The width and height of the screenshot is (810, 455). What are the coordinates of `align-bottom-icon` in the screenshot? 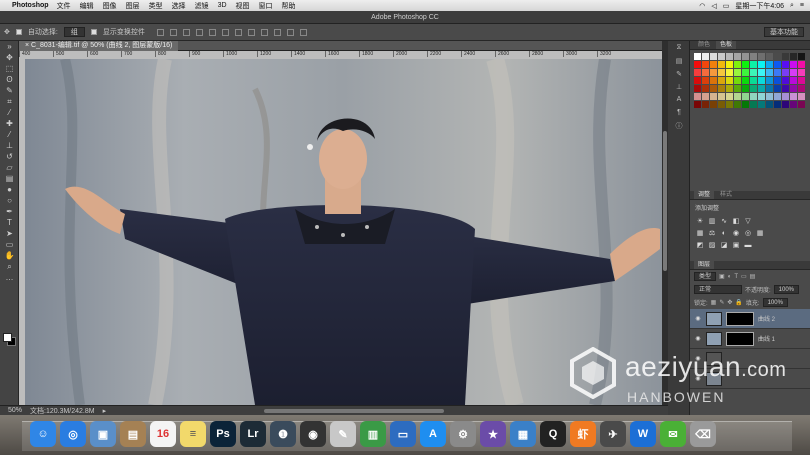 It's located at (186, 32).